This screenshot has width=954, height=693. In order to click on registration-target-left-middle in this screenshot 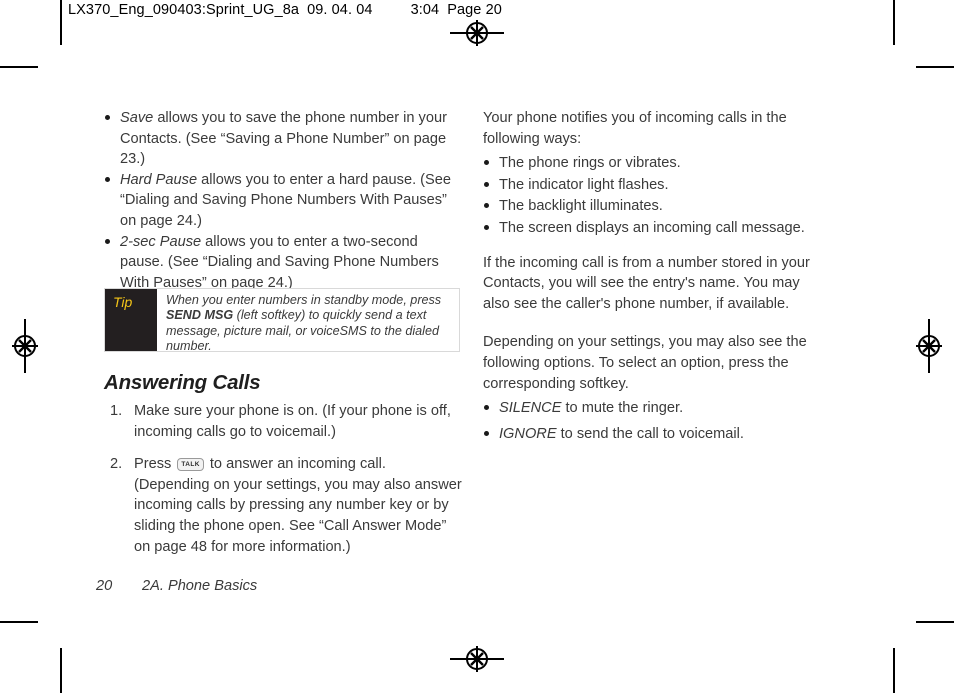, I will do `click(26, 346)`.